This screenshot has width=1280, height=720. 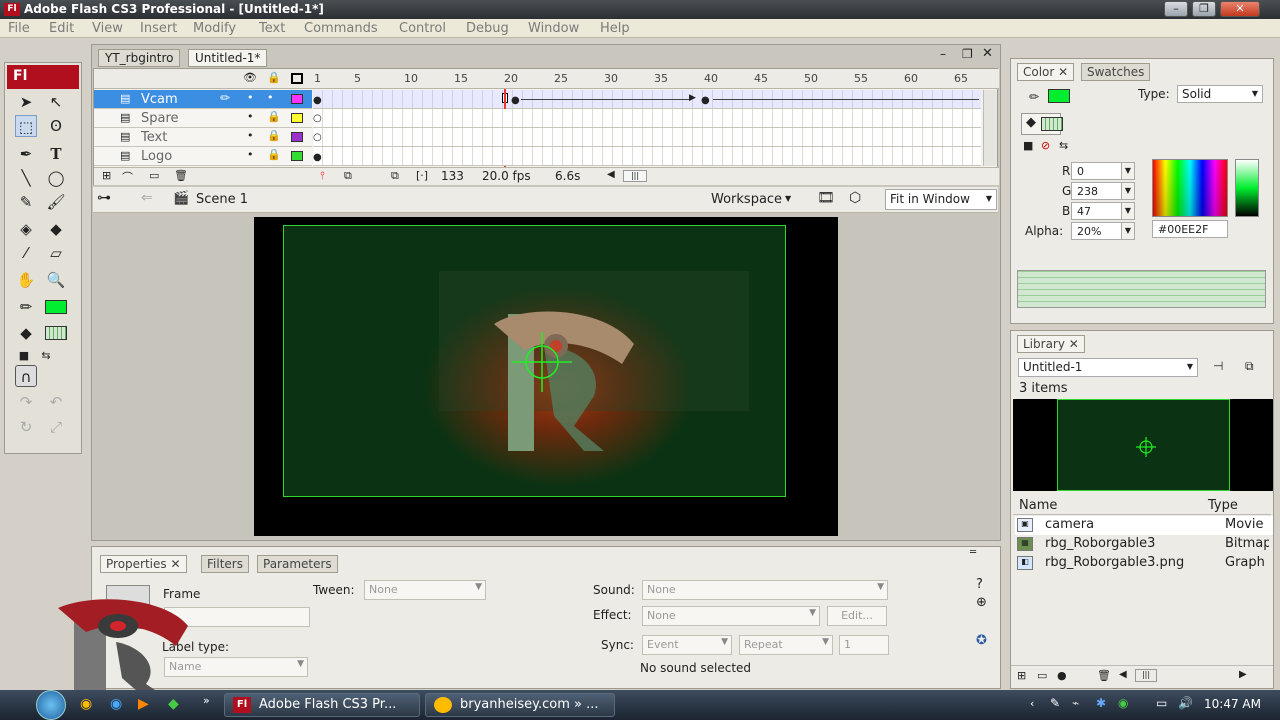 What do you see at coordinates (56, 333) in the screenshot?
I see `fill-none-swatch` at bounding box center [56, 333].